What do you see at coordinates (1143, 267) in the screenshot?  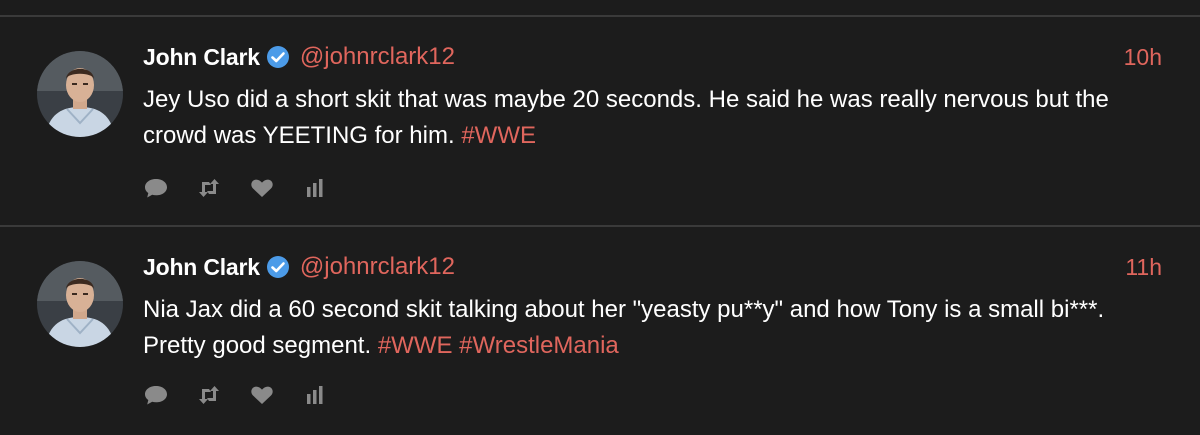 I see `timestamp: 11h` at bounding box center [1143, 267].